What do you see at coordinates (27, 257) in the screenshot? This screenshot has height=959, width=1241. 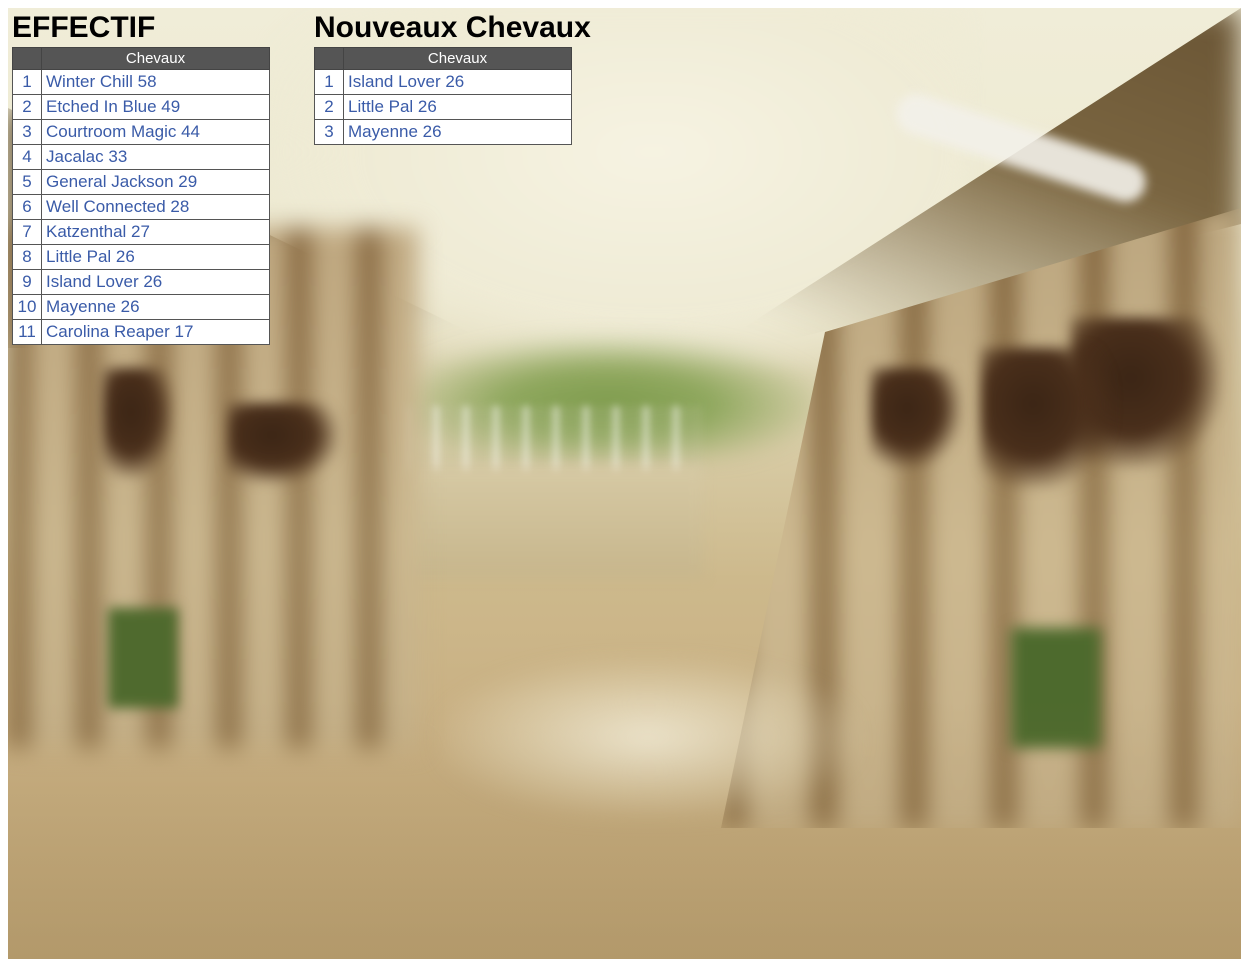 I see `row-rank: 8` at bounding box center [27, 257].